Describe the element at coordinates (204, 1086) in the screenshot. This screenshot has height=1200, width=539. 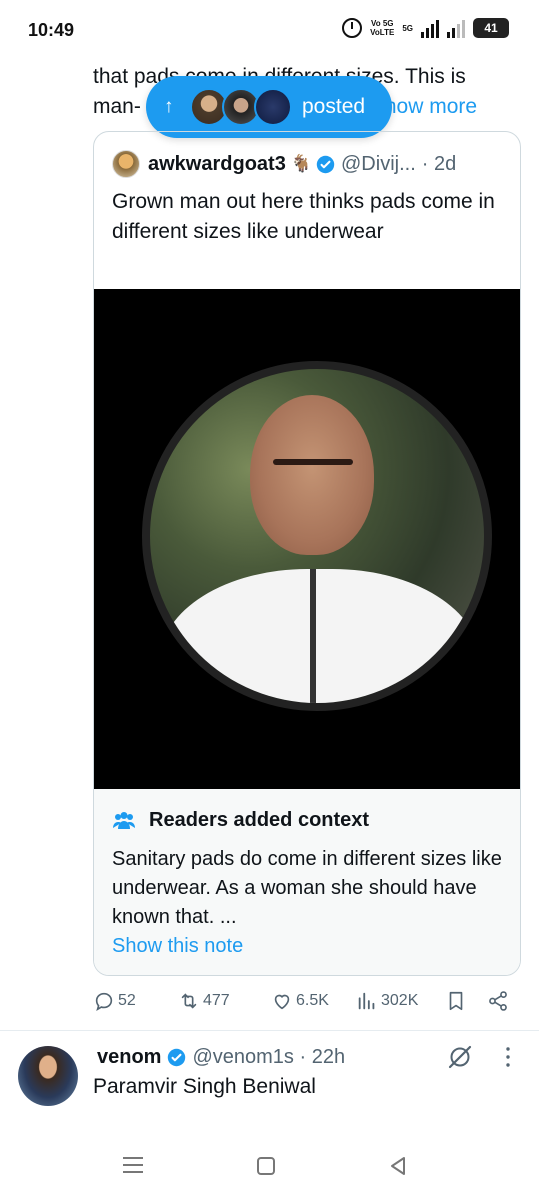
I see `tweet-text: Paramvir Singh Beniwal` at that location.